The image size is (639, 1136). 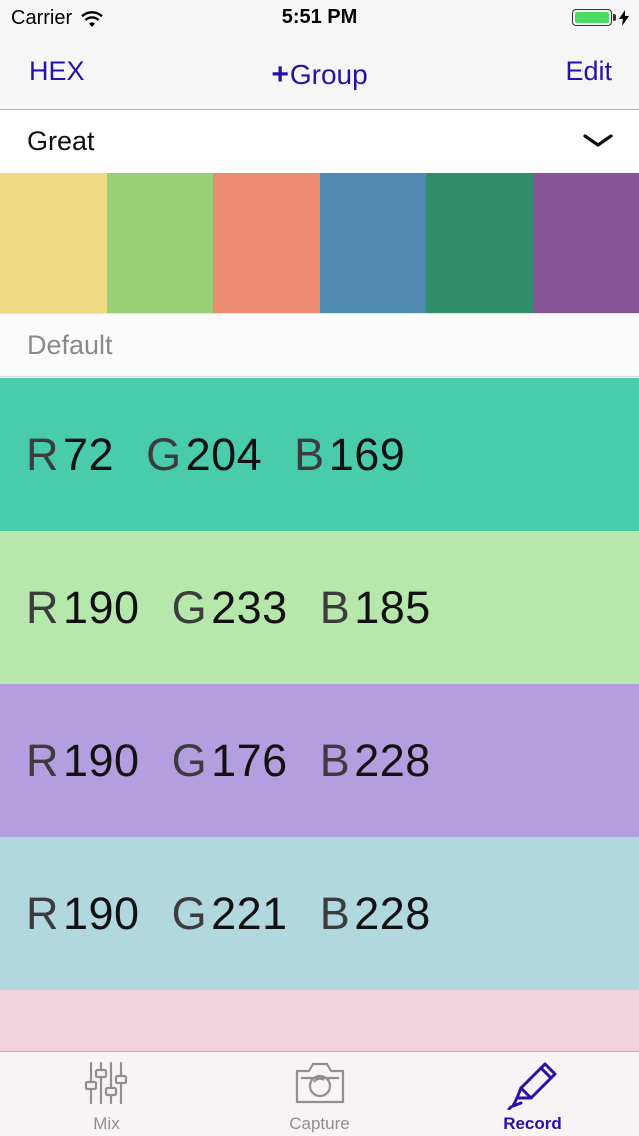 What do you see at coordinates (392, 607) in the screenshot?
I see `blue-value: 185` at bounding box center [392, 607].